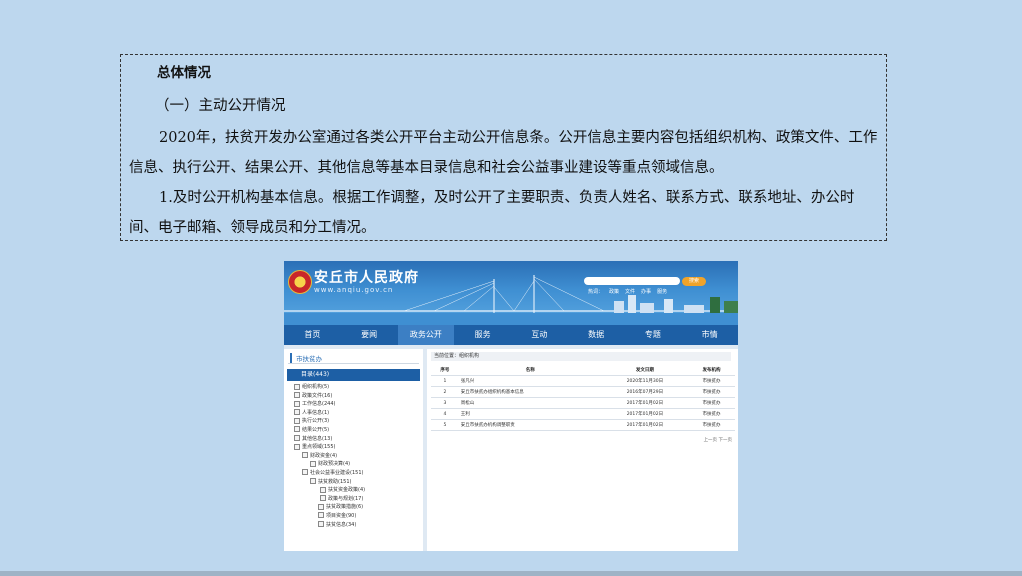 This screenshot has height=576, width=1022. What do you see at coordinates (312, 335) in the screenshot?
I see `nav-home: 首页` at bounding box center [312, 335].